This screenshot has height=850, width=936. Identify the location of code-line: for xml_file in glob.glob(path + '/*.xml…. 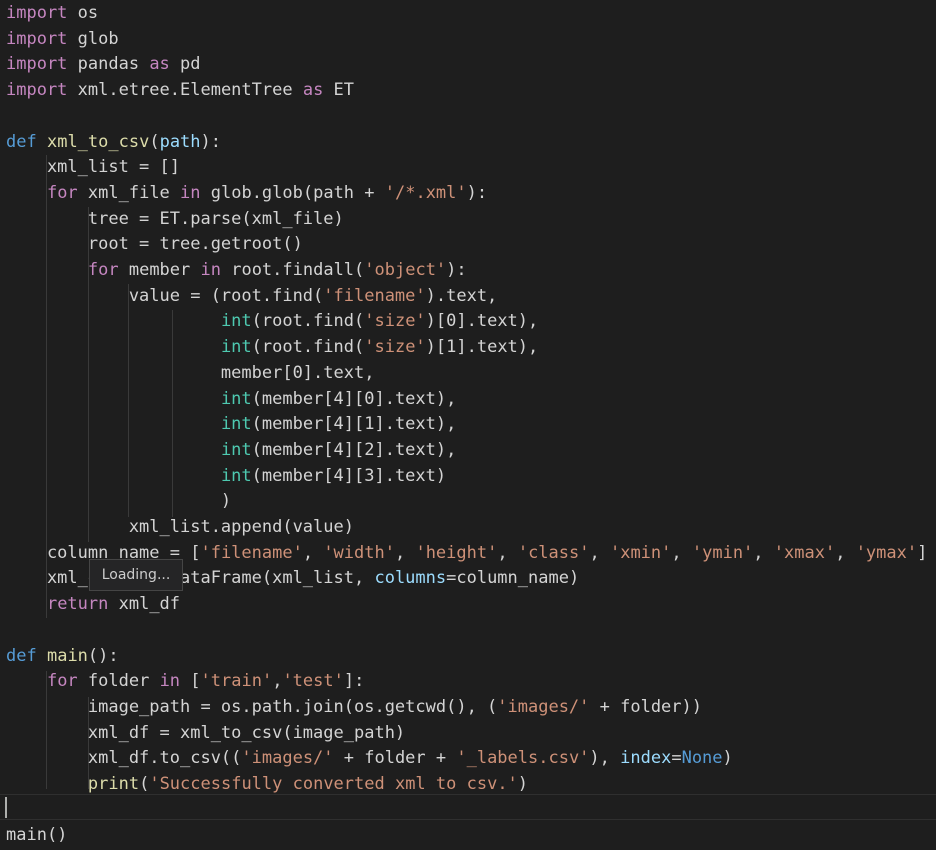
(246, 193).